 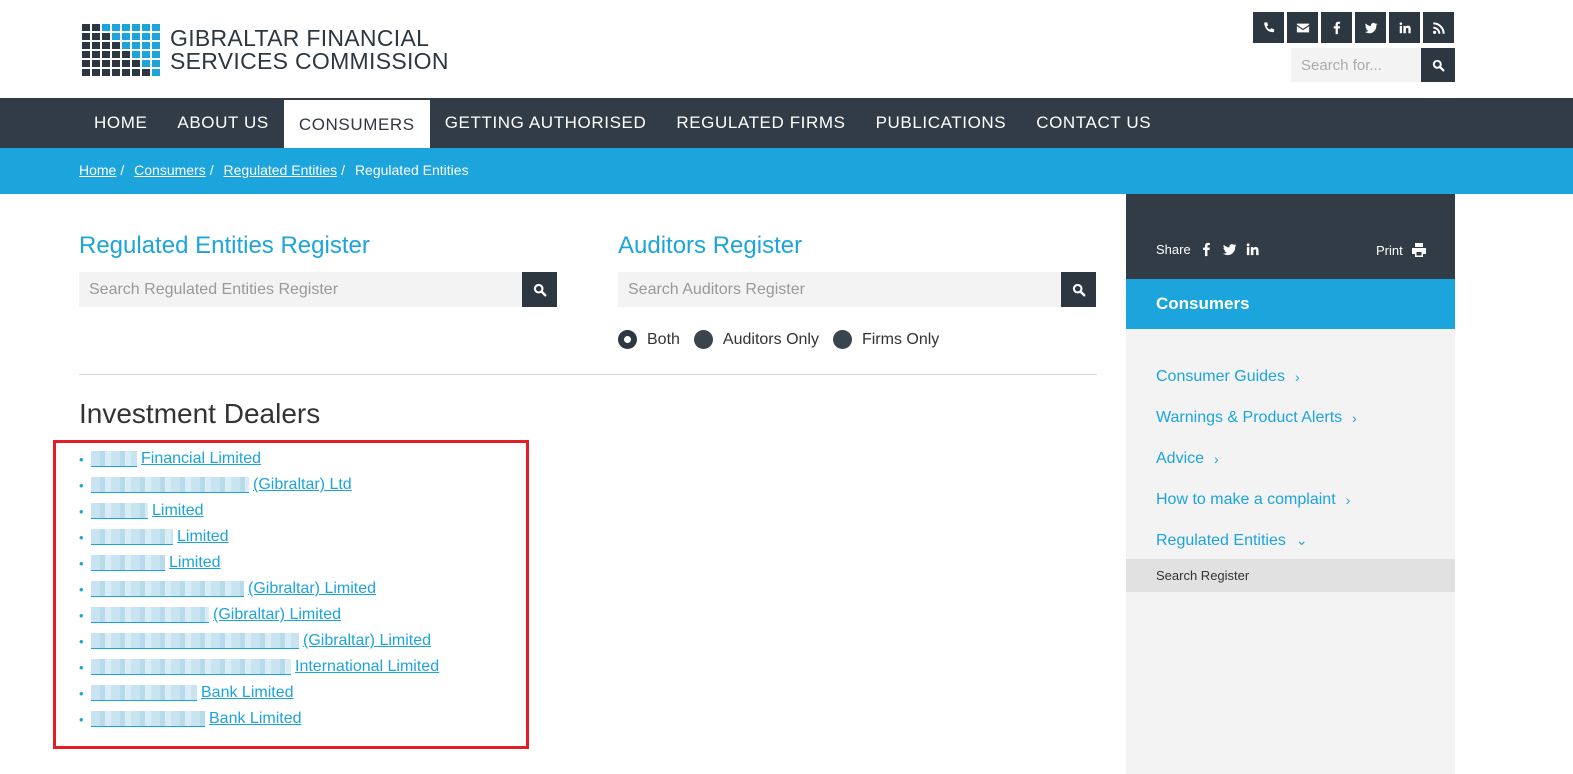 What do you see at coordinates (710, 245) in the screenshot?
I see `auditors-register-title: Auditors Register` at bounding box center [710, 245].